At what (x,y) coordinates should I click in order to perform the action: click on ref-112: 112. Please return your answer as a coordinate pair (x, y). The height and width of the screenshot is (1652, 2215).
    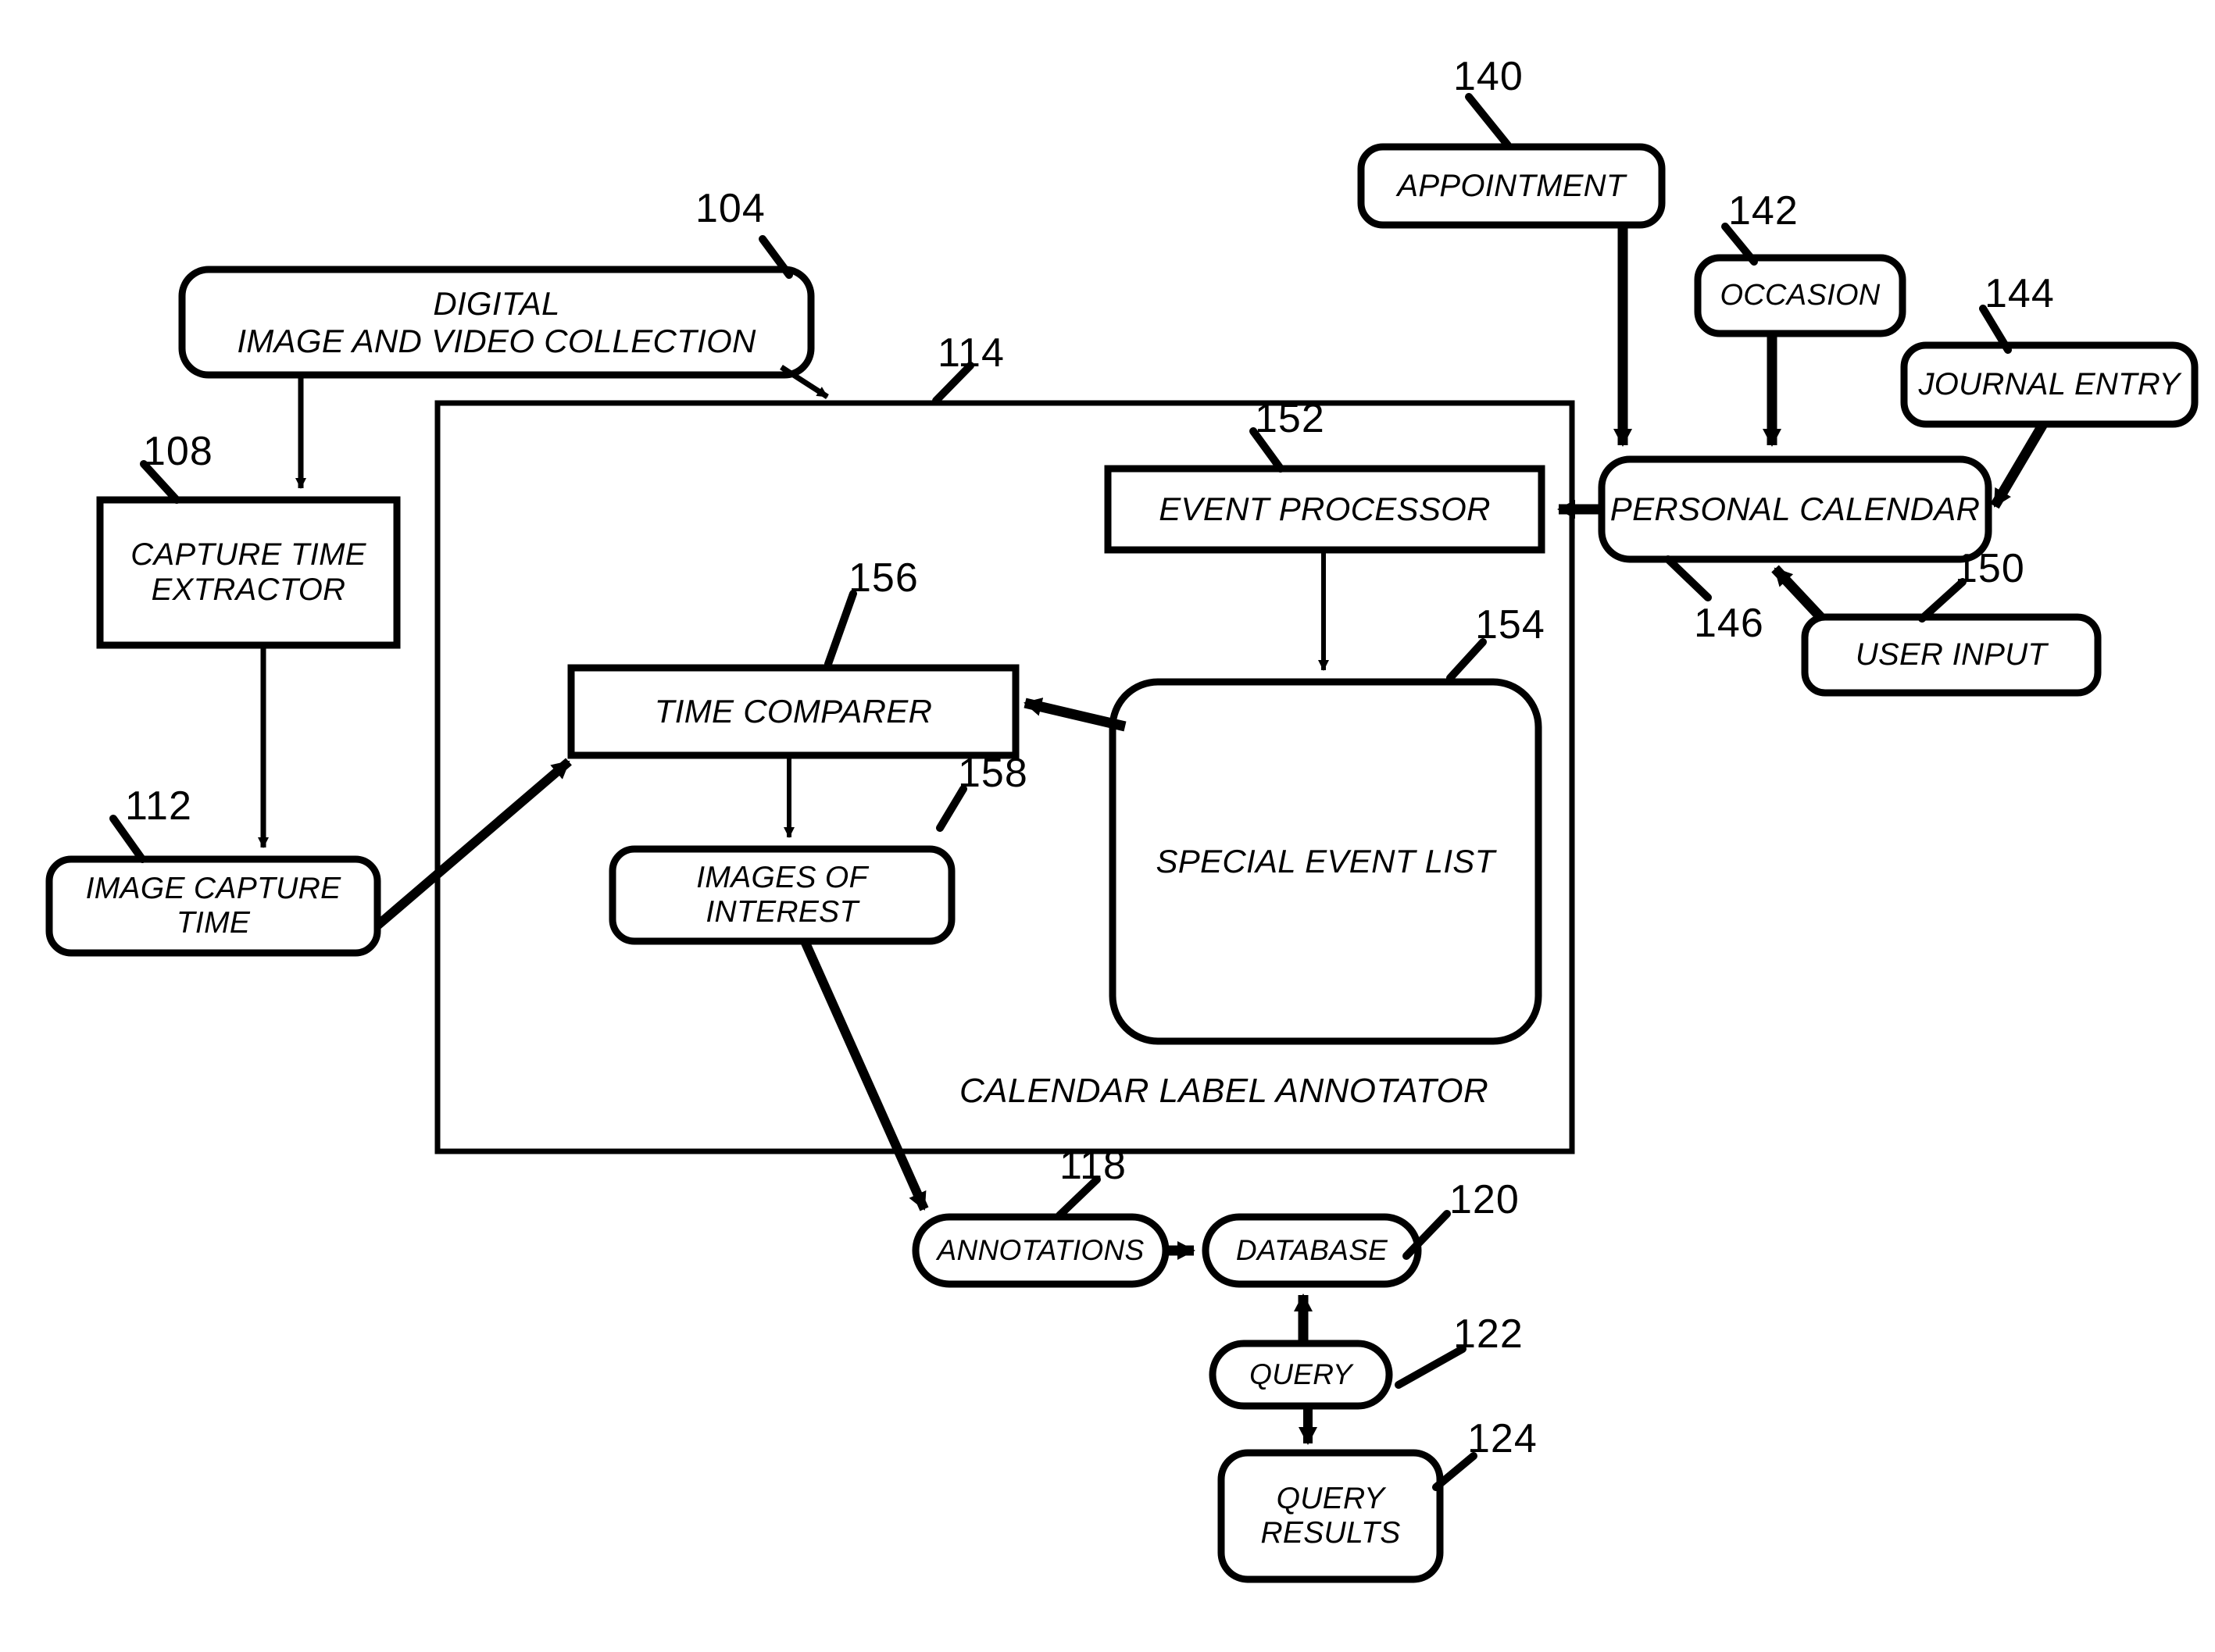
    Looking at the image, I should click on (158, 806).